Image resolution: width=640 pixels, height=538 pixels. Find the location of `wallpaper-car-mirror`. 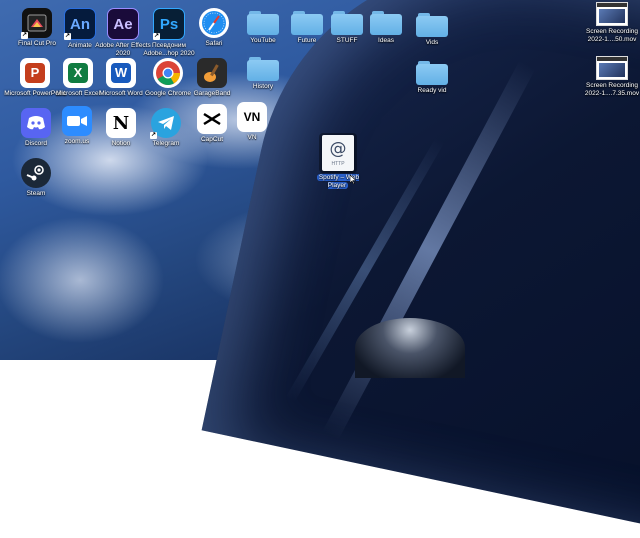

wallpaper-car-mirror is located at coordinates (410, 348).